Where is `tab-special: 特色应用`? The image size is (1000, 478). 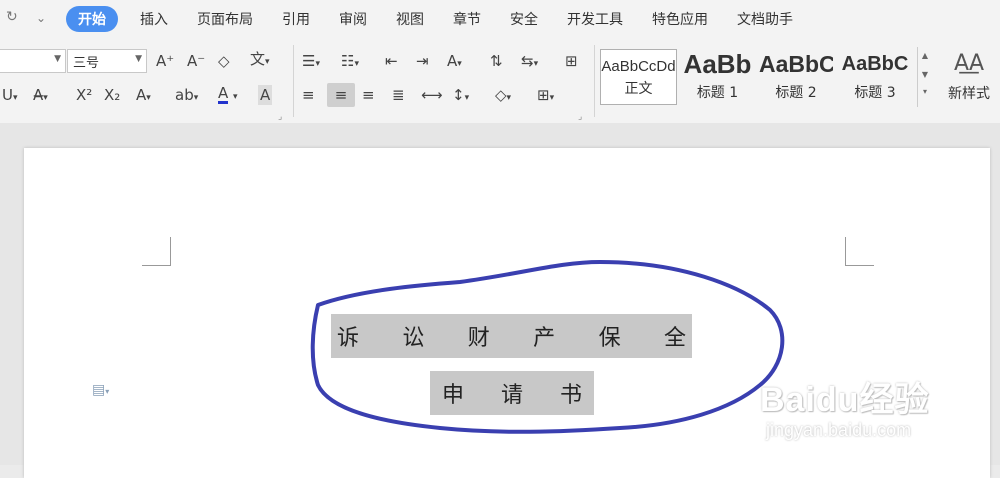
tab-special: 特色应用 is located at coordinates (680, 19).